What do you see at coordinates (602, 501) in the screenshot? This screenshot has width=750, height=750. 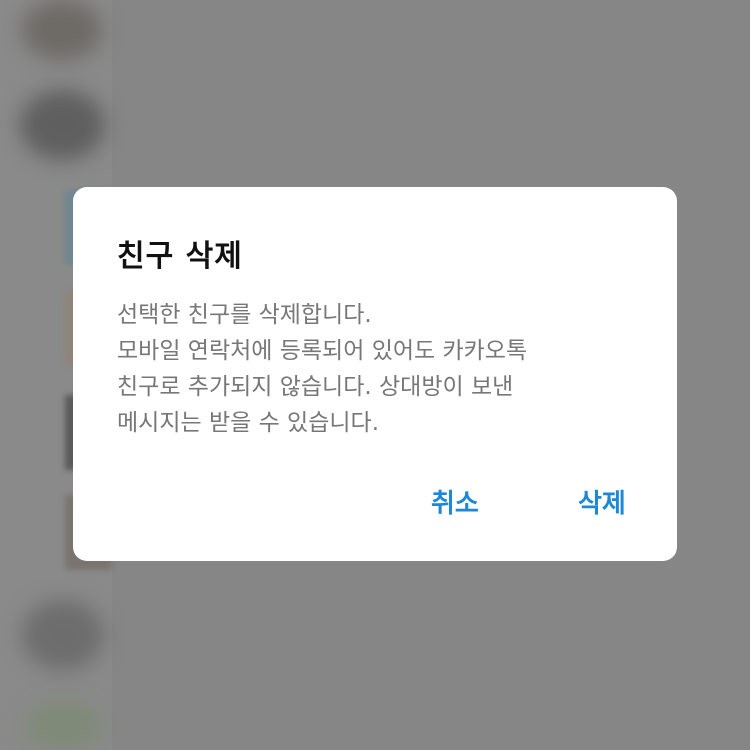 I see `delete-button: 삭제` at bounding box center [602, 501].